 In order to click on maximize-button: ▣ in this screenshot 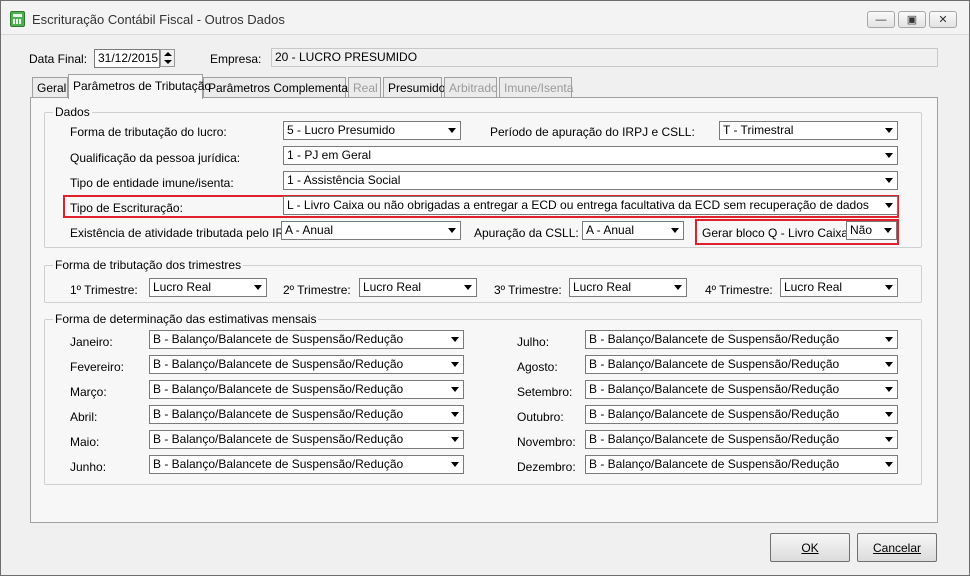, I will do `click(912, 19)`.